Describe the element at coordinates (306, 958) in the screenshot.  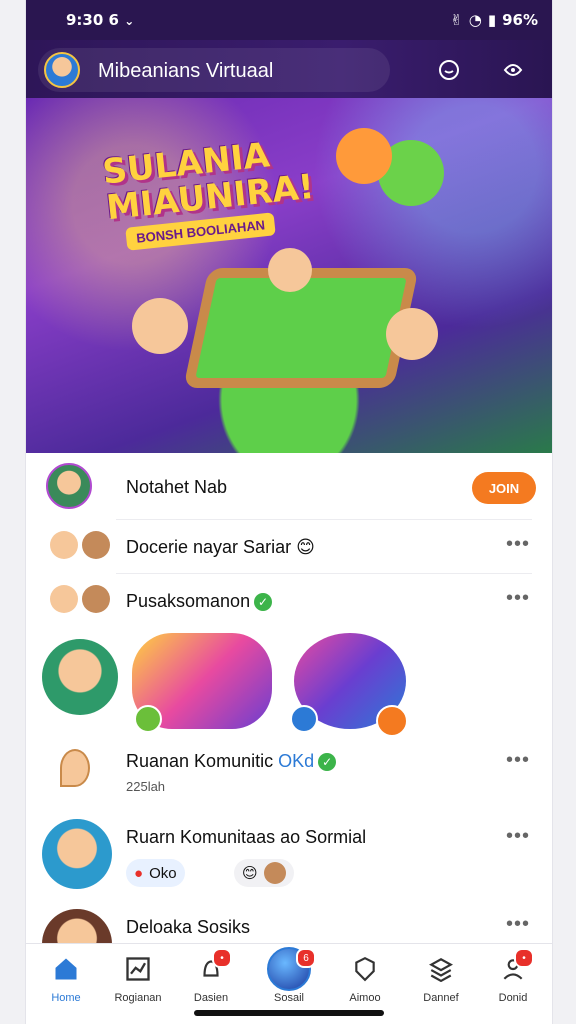
I see `notification-badge: 6` at that location.